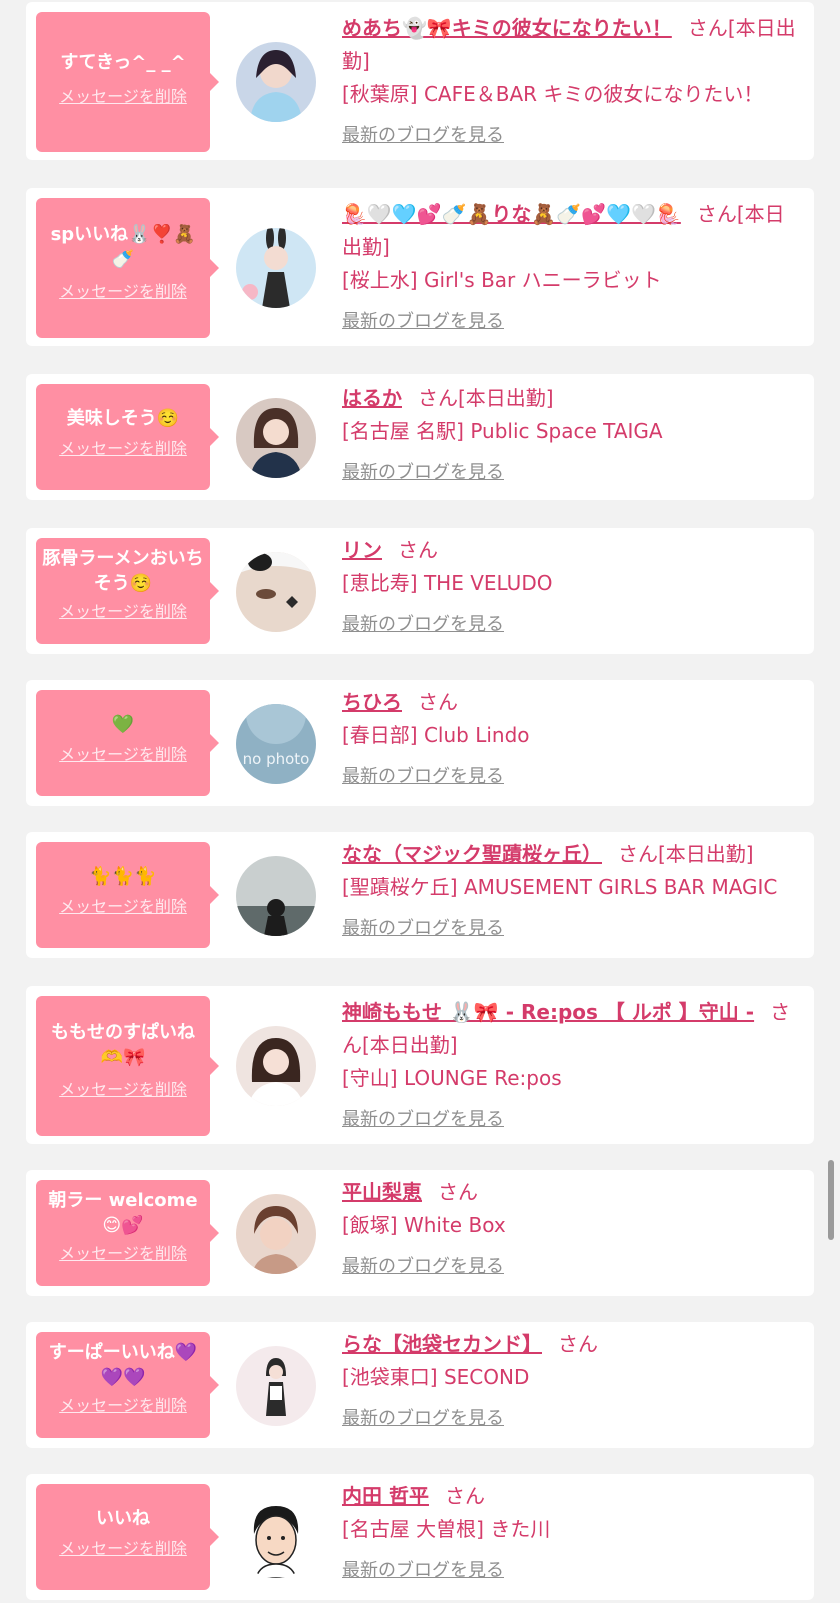 Image resolution: width=840 pixels, height=1603 pixels. Describe the element at coordinates (372, 702) in the screenshot. I see `cast-name-link: ちひろ` at that location.